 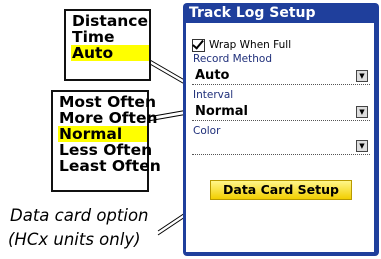 I want to click on interval-option-more-often: More Often, so click(x=108, y=118).